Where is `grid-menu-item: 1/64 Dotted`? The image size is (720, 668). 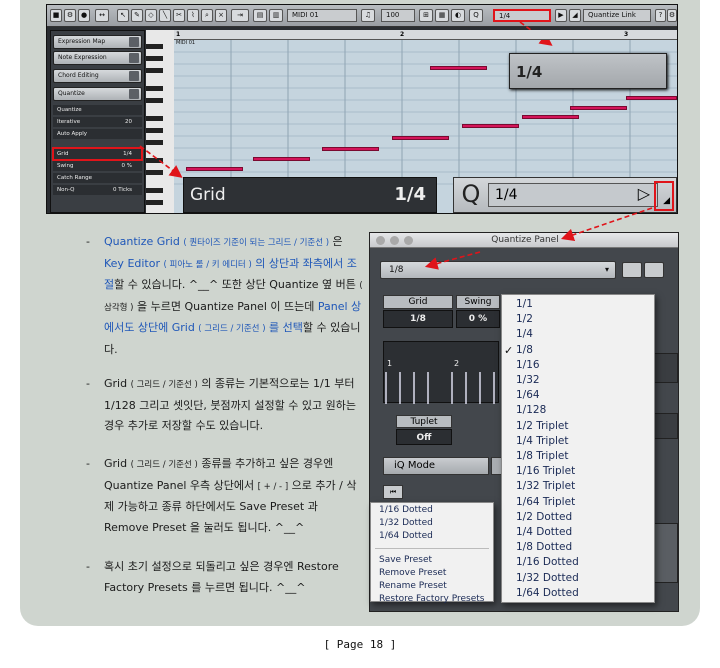 grid-menu-item: 1/64 Dotted is located at coordinates (578, 593).